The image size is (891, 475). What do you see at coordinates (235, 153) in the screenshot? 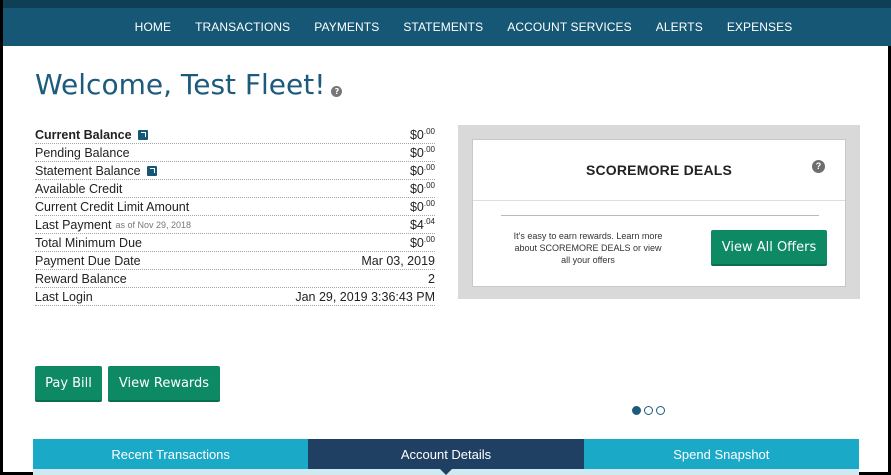
I see `balance-row-pending: Pending Balance $0.00` at bounding box center [235, 153].